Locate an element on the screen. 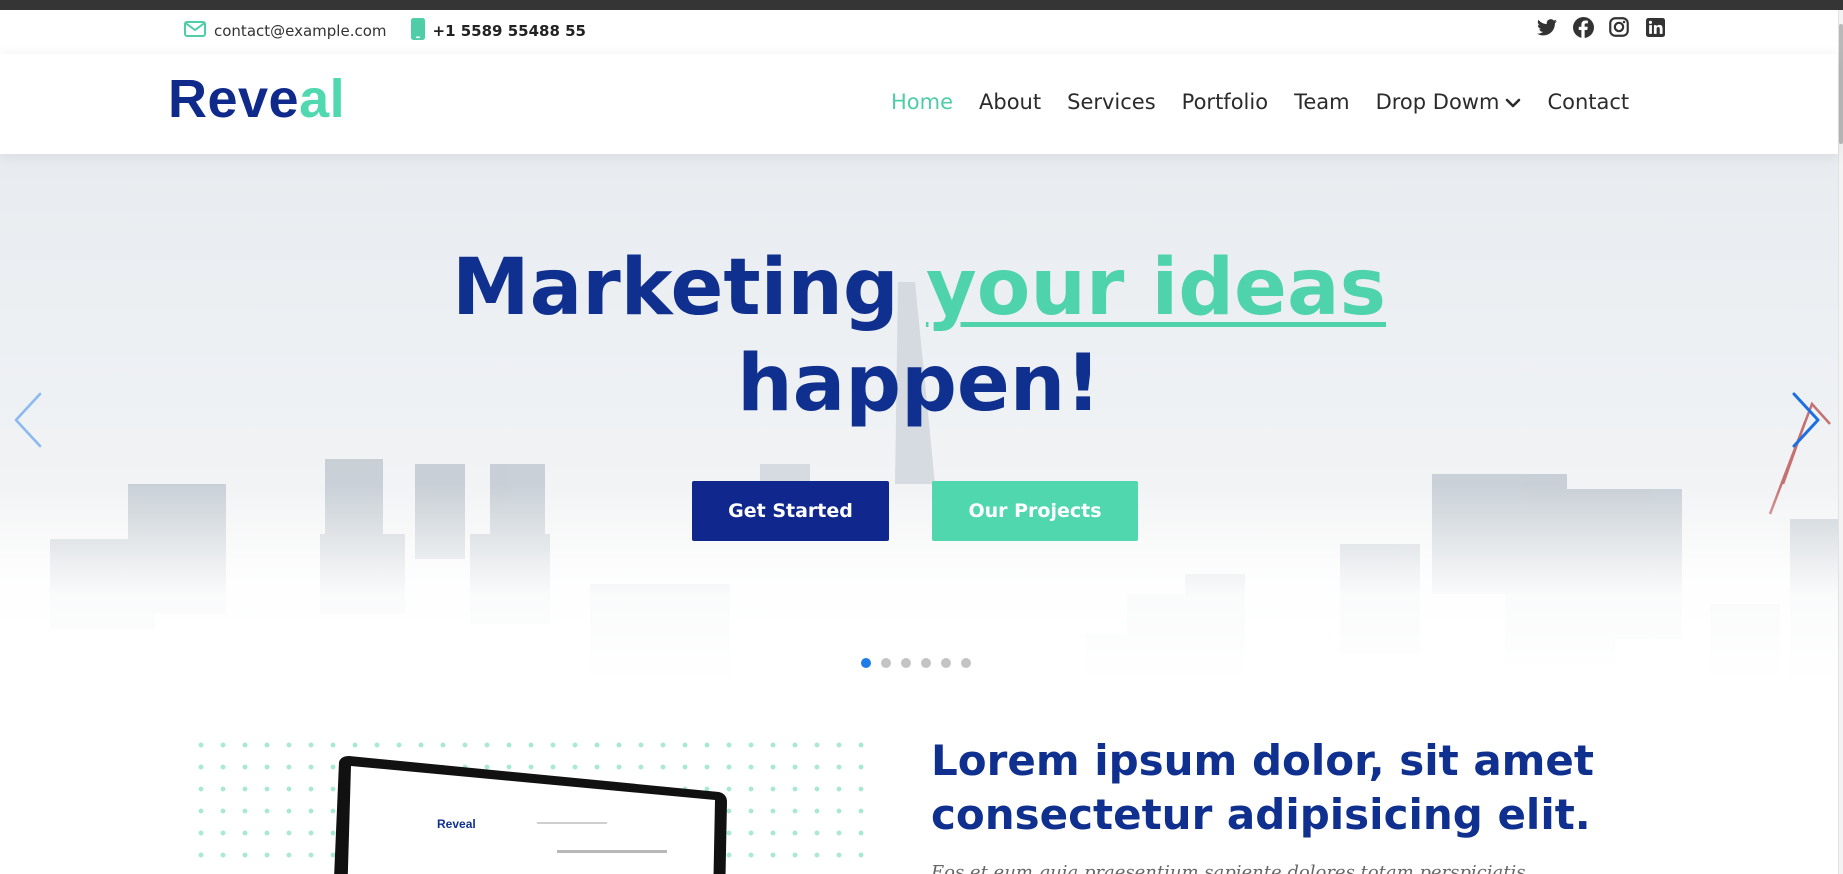 This screenshot has height=874, width=1843. nav-item-team: Team is located at coordinates (1322, 102).